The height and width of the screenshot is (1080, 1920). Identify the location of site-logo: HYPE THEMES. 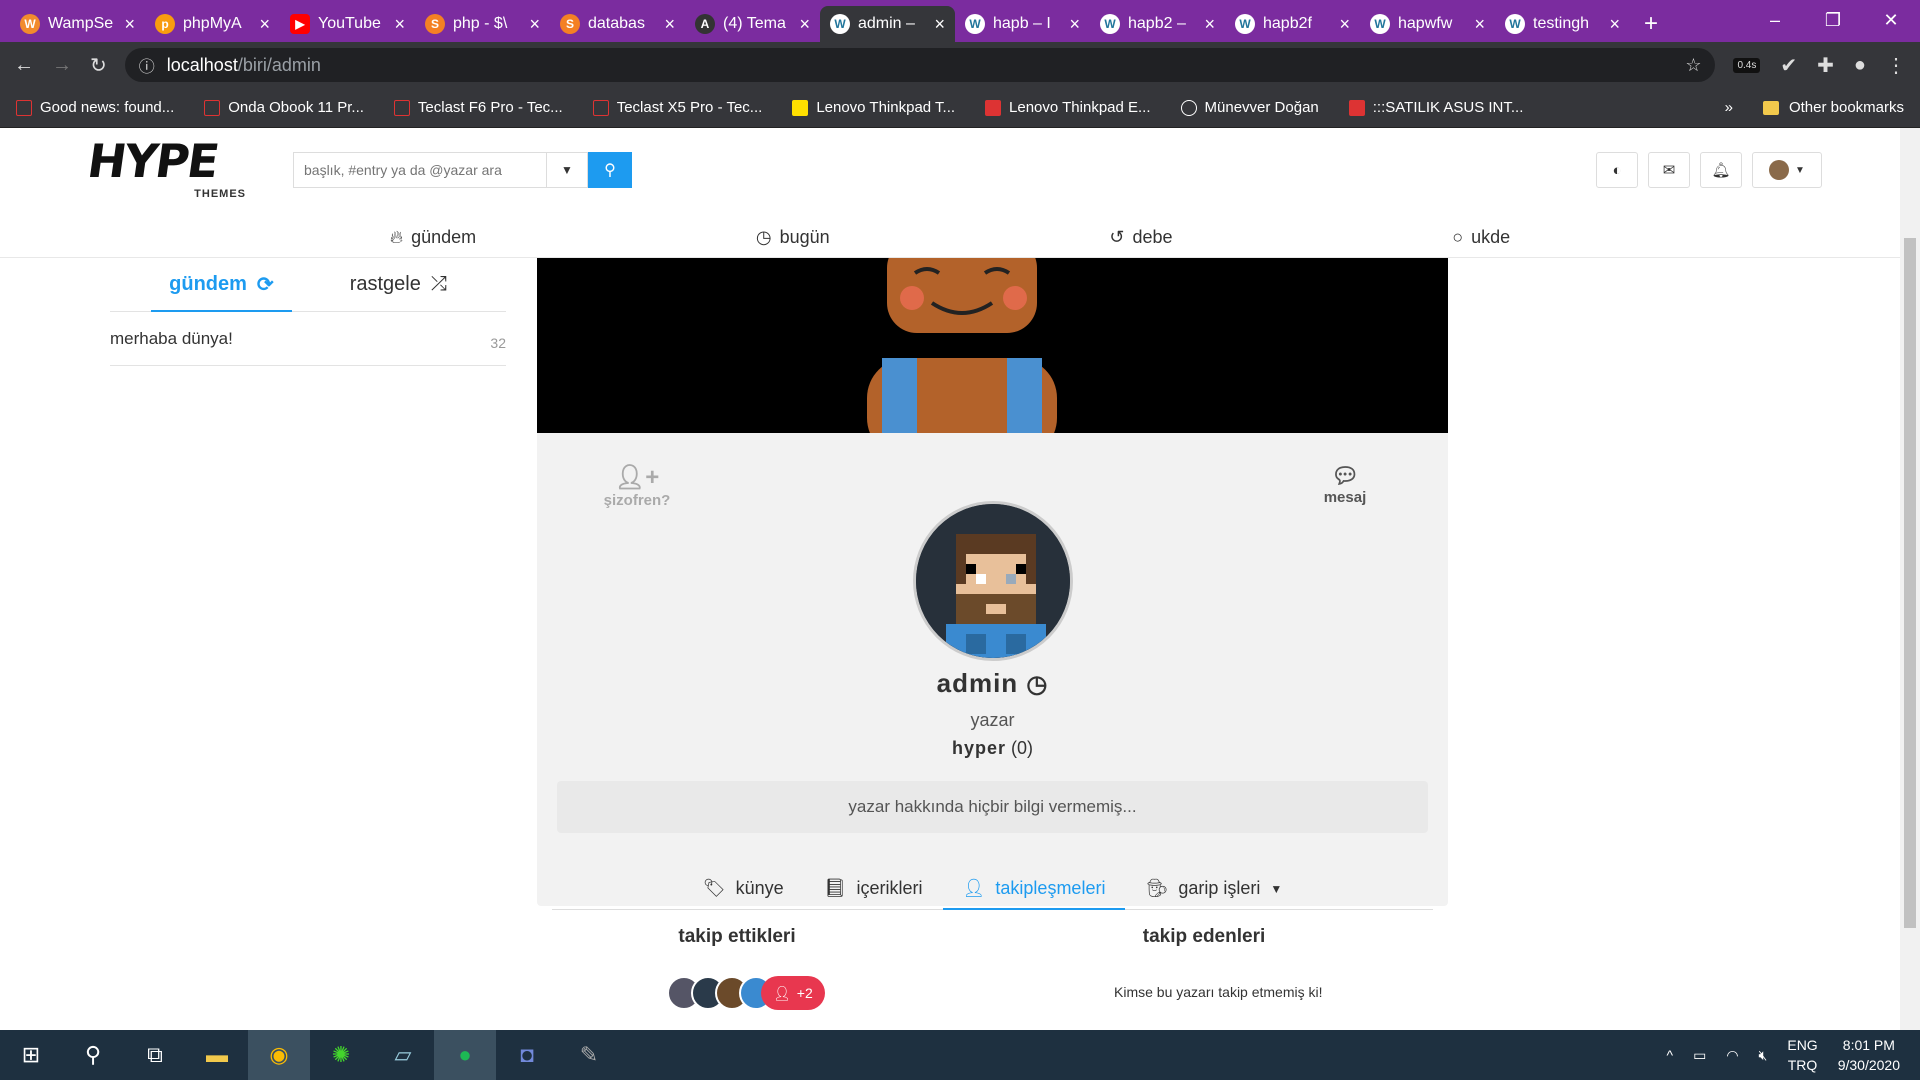
(166, 167).